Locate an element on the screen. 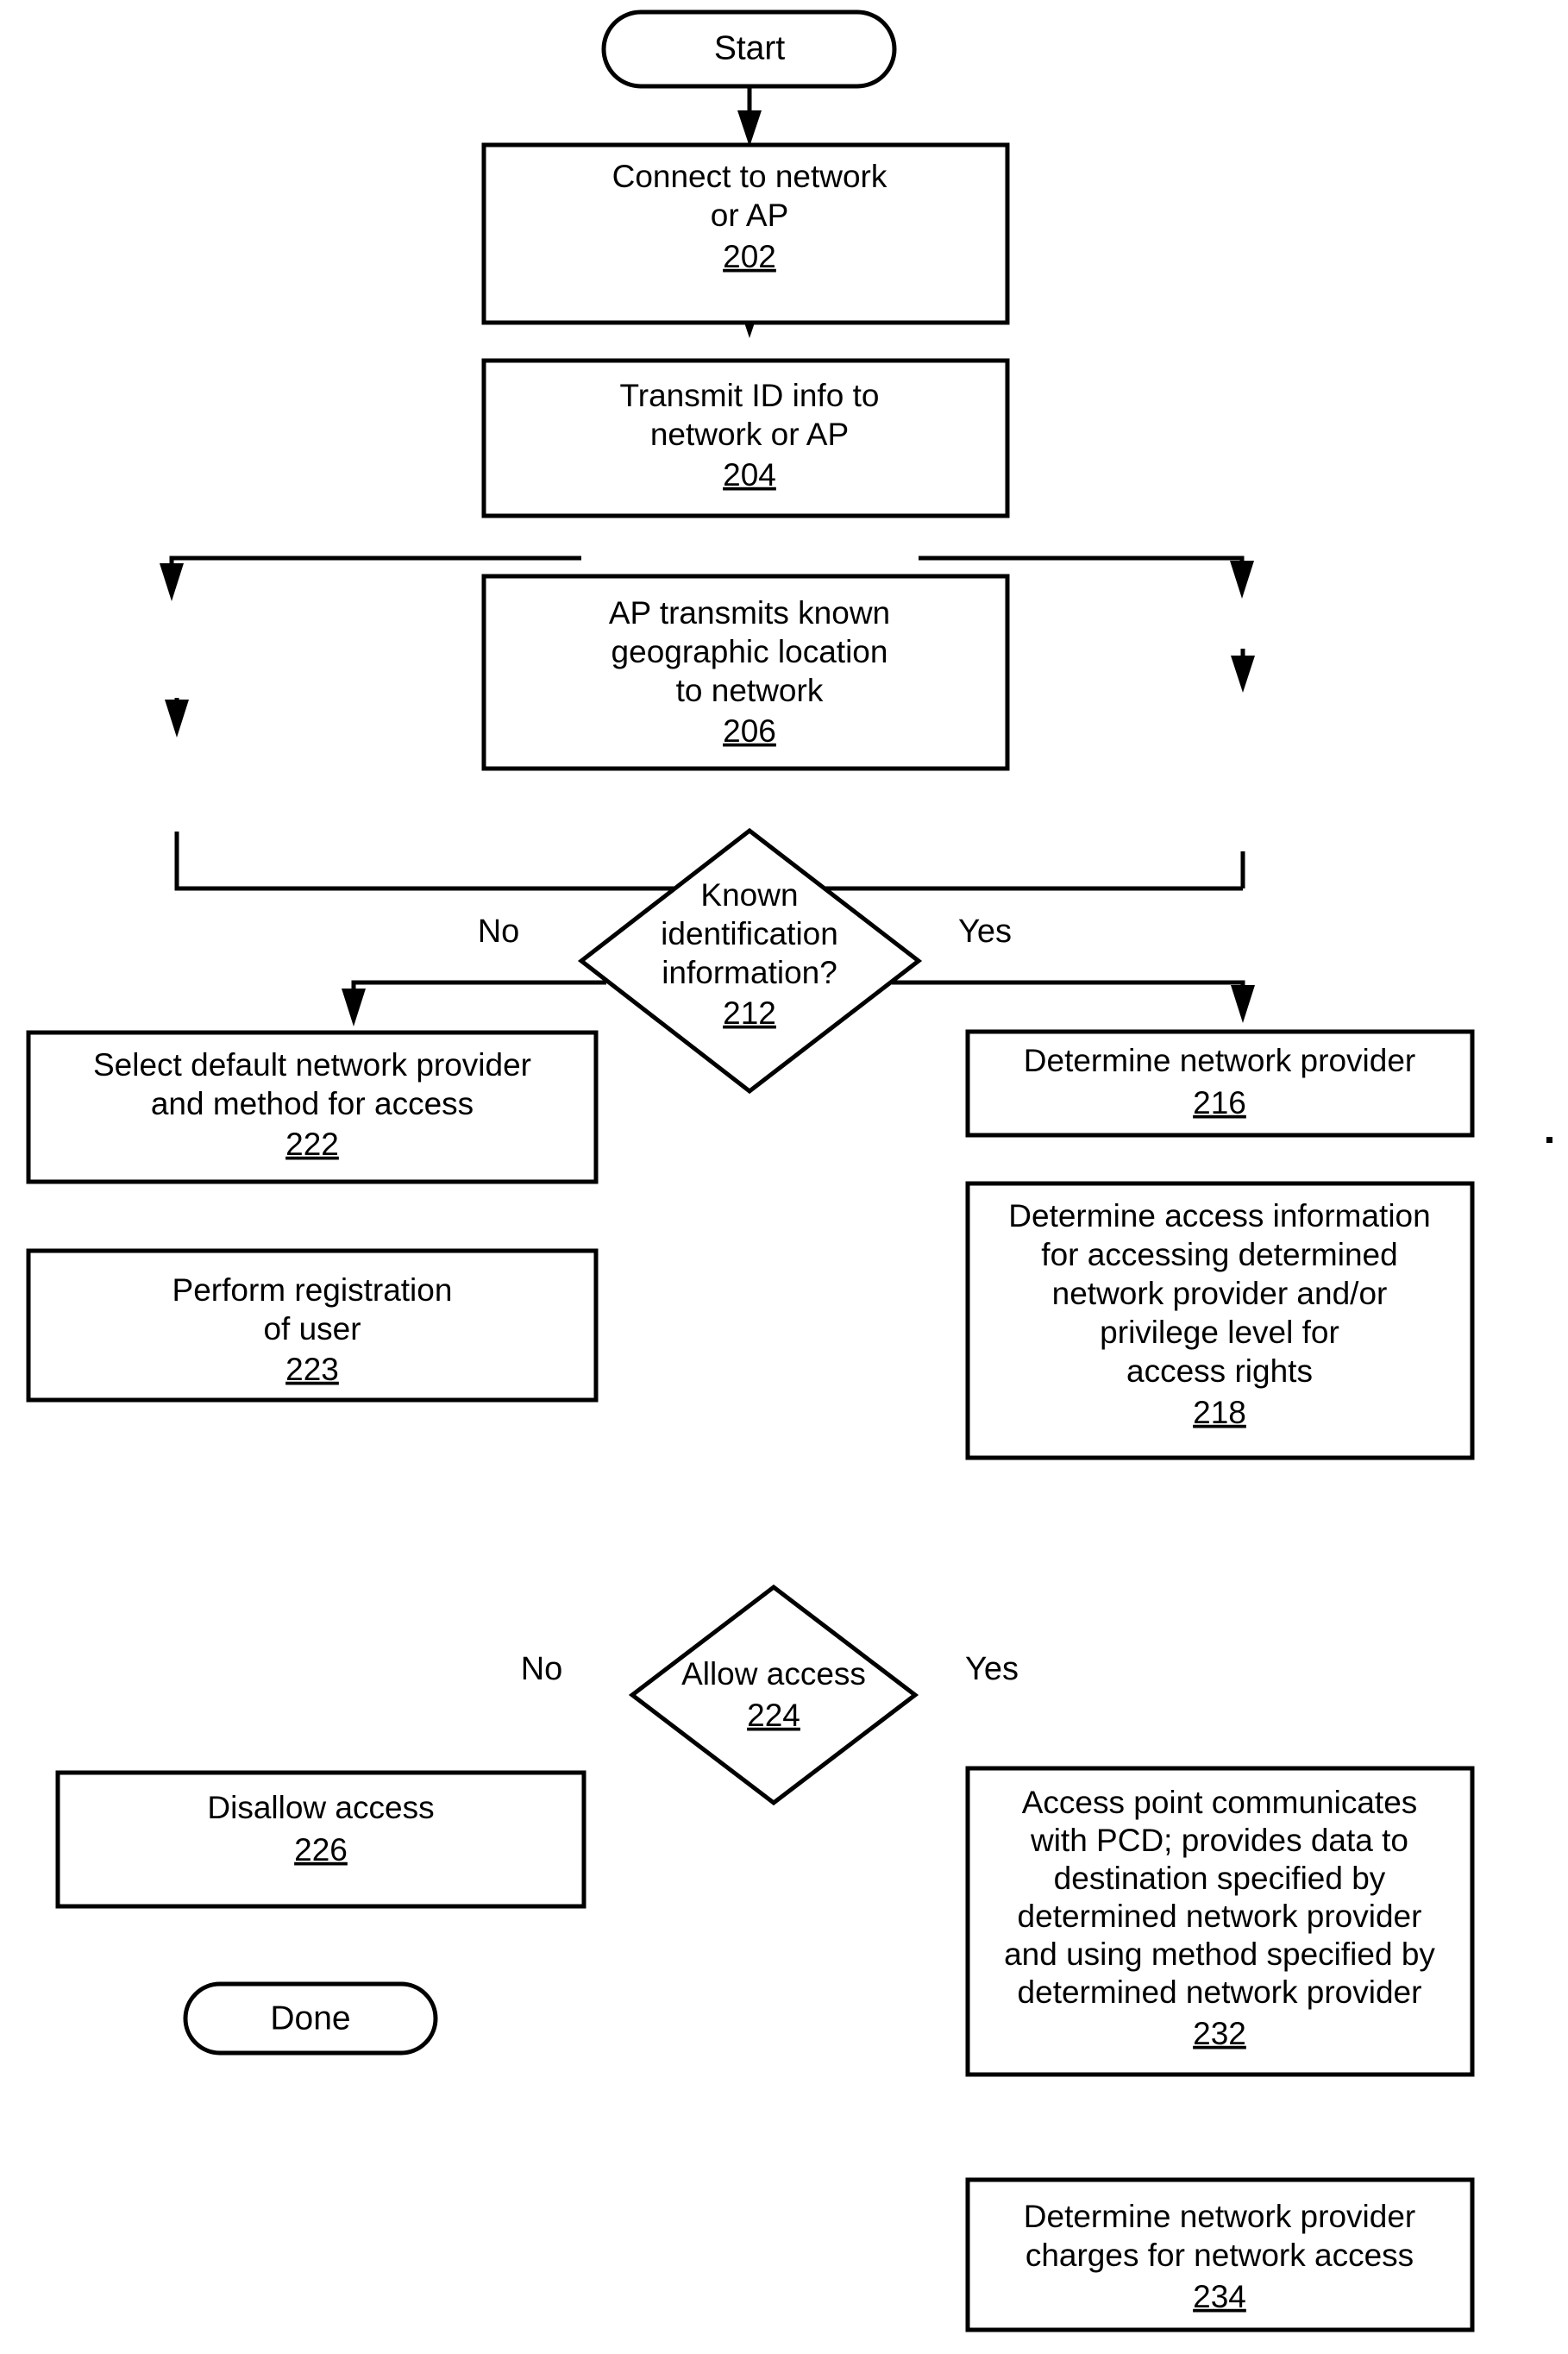  node-226-ref: 226 is located at coordinates (321, 1850).